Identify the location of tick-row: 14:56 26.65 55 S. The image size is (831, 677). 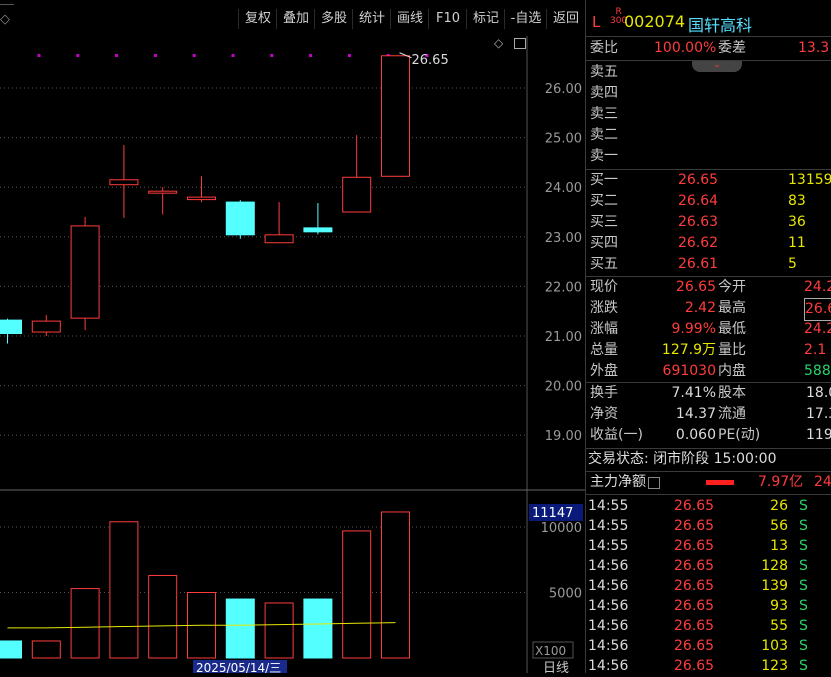
(708, 626).